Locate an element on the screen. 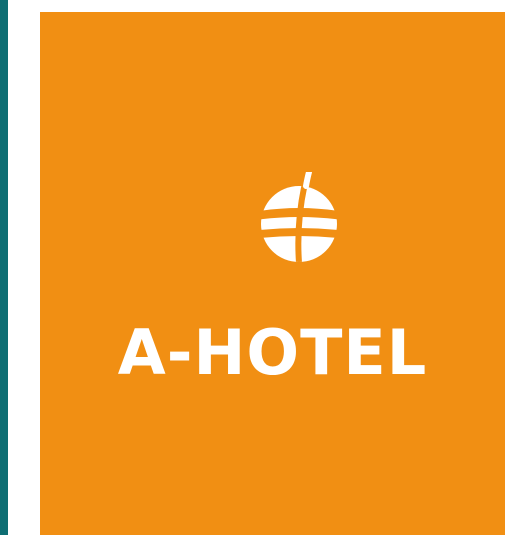  brand-name: A-HOTEL is located at coordinates (272, 352).